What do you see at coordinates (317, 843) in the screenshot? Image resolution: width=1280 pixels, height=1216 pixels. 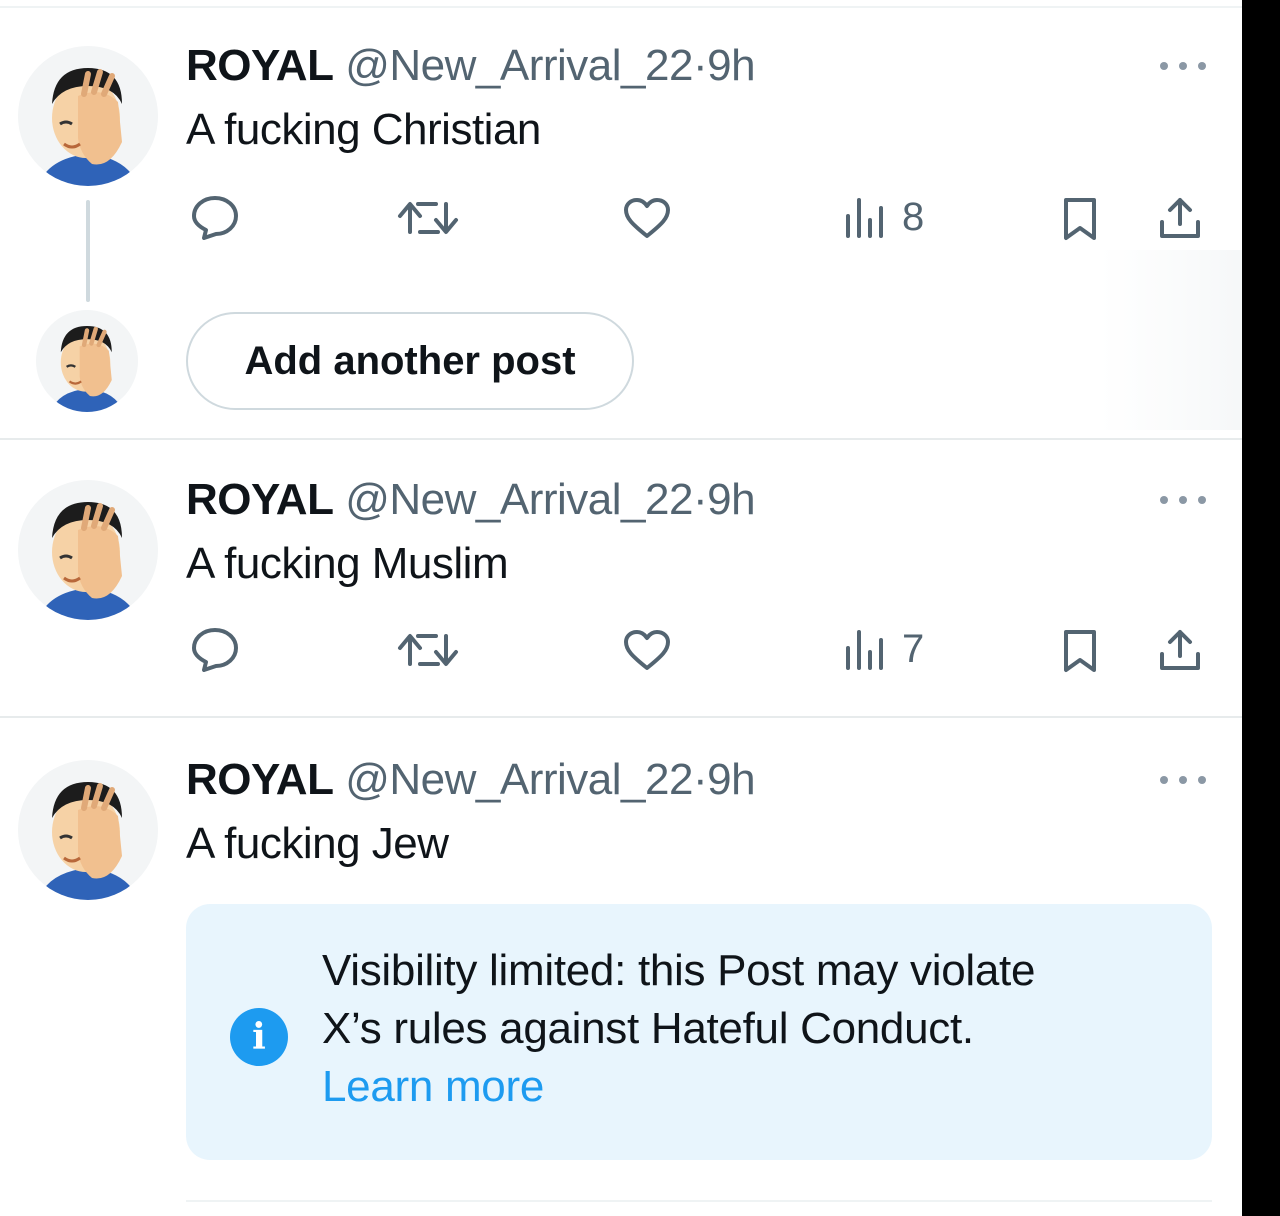 I see `post-text: A fucking Jew` at bounding box center [317, 843].